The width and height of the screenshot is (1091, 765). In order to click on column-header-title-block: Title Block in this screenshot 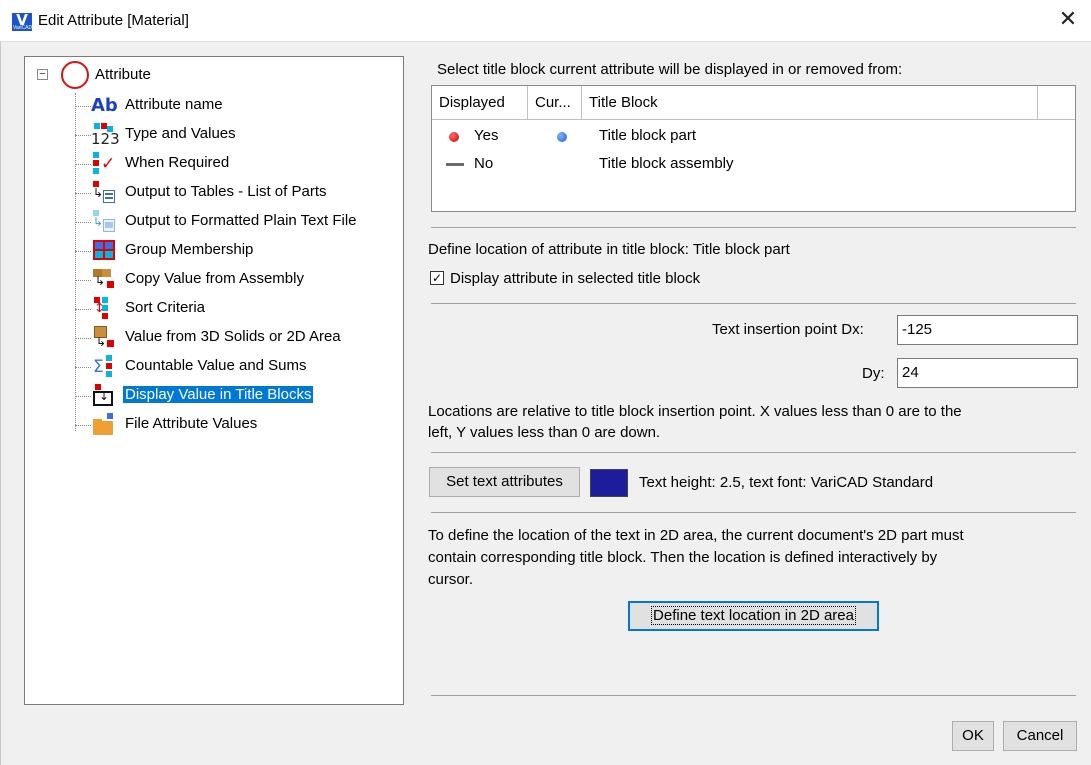, I will do `click(810, 102)`.